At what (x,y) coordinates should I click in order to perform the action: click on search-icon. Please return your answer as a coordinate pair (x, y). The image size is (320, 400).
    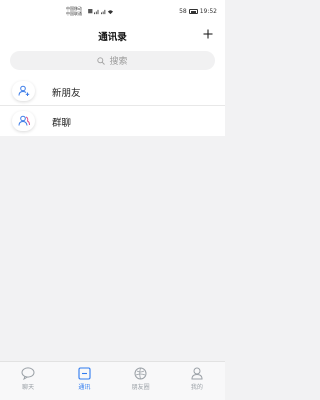
    Looking at the image, I should click on (101, 60).